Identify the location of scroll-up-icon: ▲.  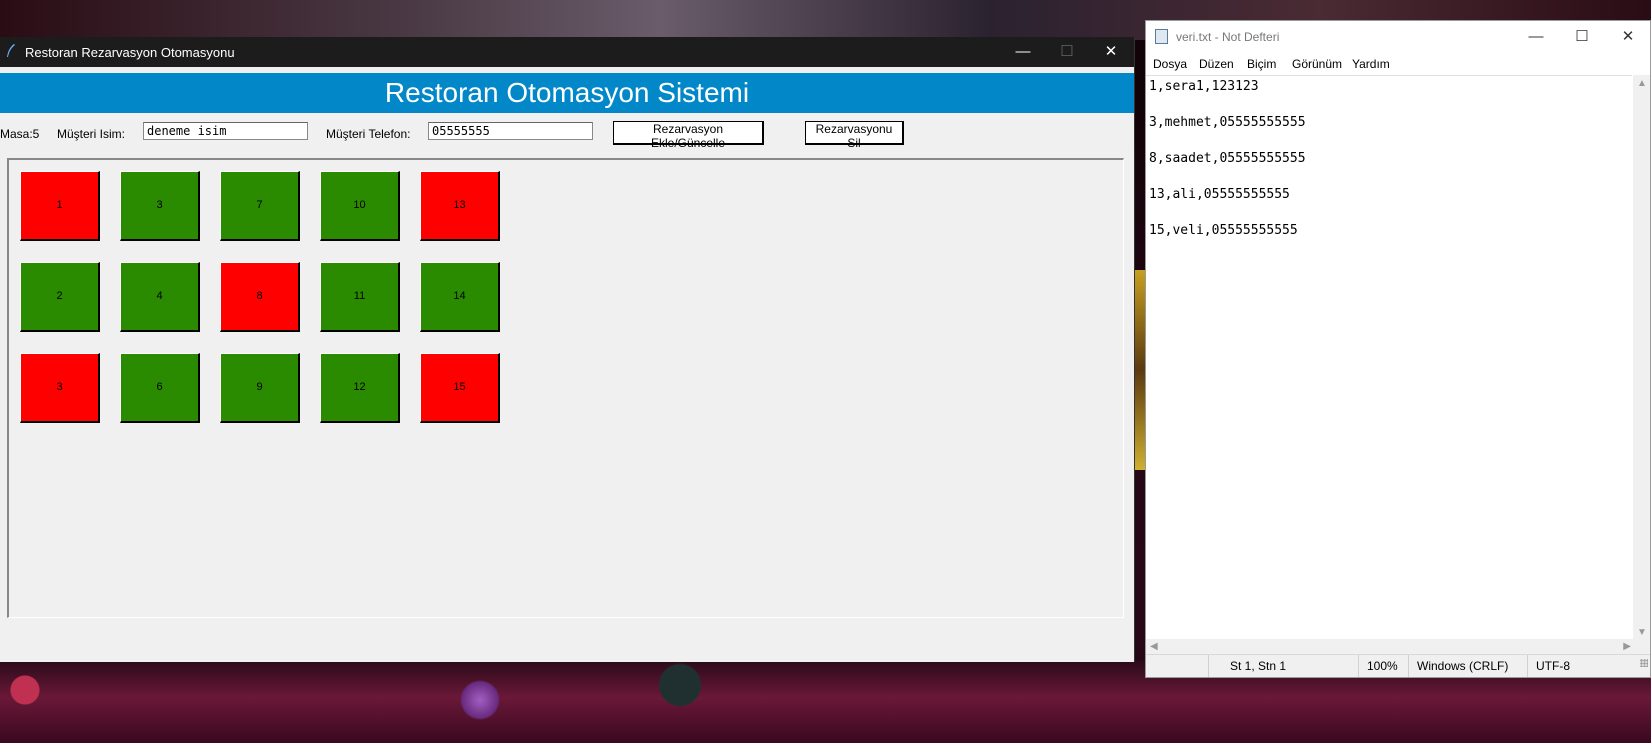
(1642, 83).